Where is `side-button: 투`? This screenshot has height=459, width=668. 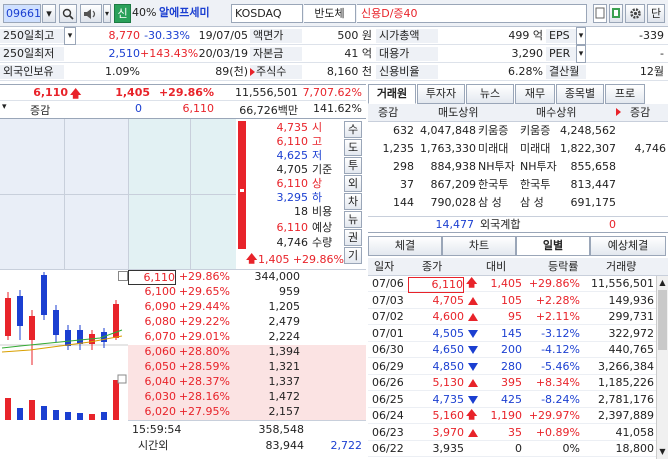
side-button: 투 is located at coordinates (353, 165).